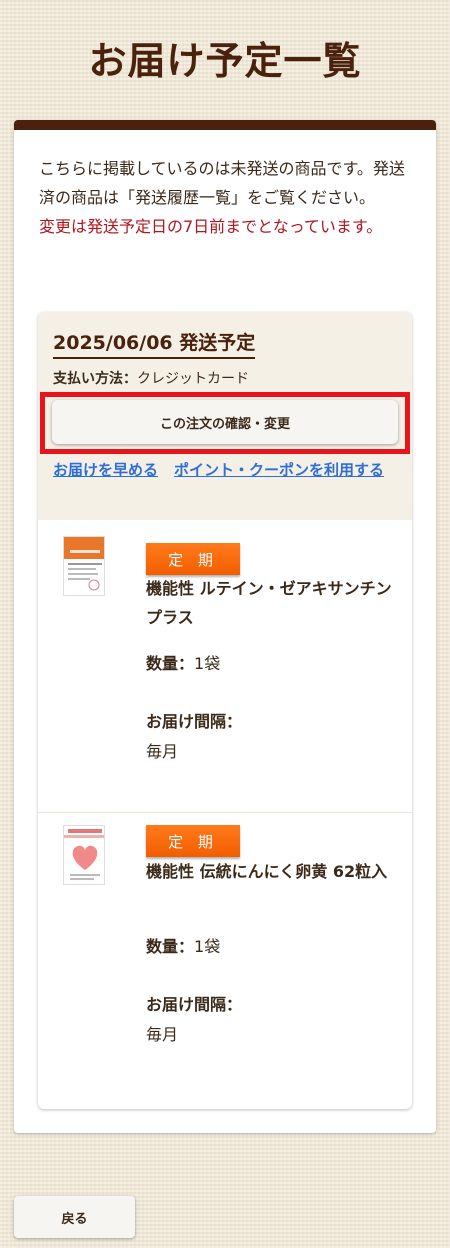 The width and height of the screenshot is (450, 1248). I want to click on notice-warning: 変更は発送予定日の7日前までとなっています。, so click(211, 226).